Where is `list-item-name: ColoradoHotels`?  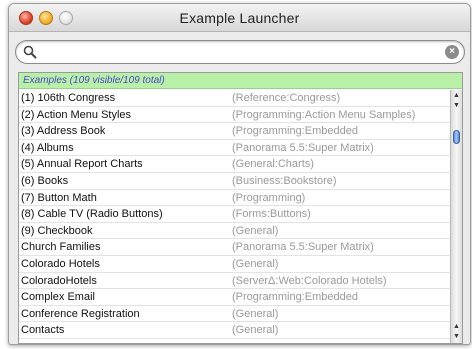
list-item-name: ColoradoHotels is located at coordinates (59, 280).